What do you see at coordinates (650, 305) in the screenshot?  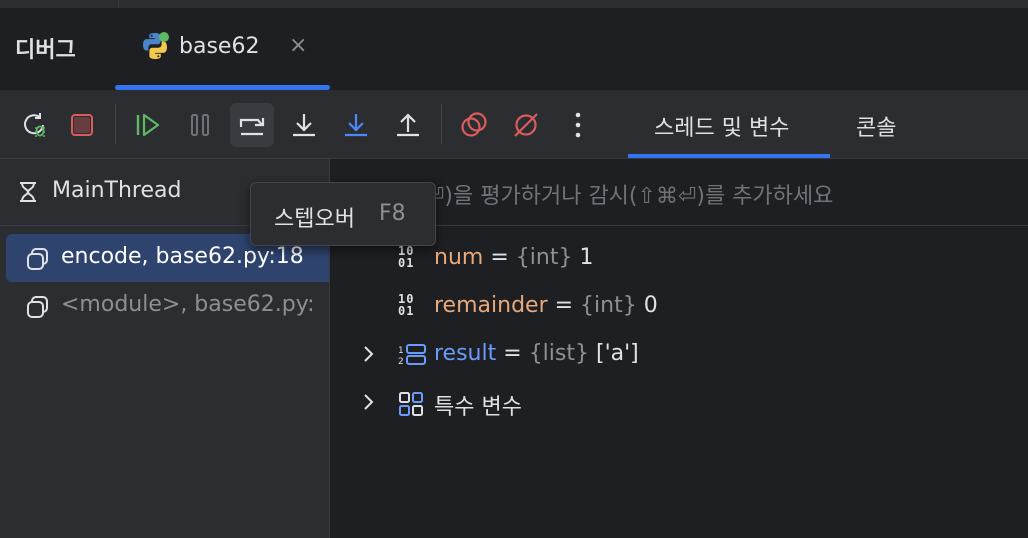 I see `variable-value: 0` at bounding box center [650, 305].